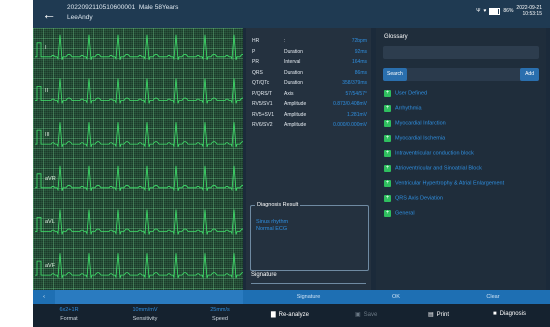 Image resolution: width=550 pixels, height=327 pixels. I want to click on heart-icon: ♥, so click(485, 11).